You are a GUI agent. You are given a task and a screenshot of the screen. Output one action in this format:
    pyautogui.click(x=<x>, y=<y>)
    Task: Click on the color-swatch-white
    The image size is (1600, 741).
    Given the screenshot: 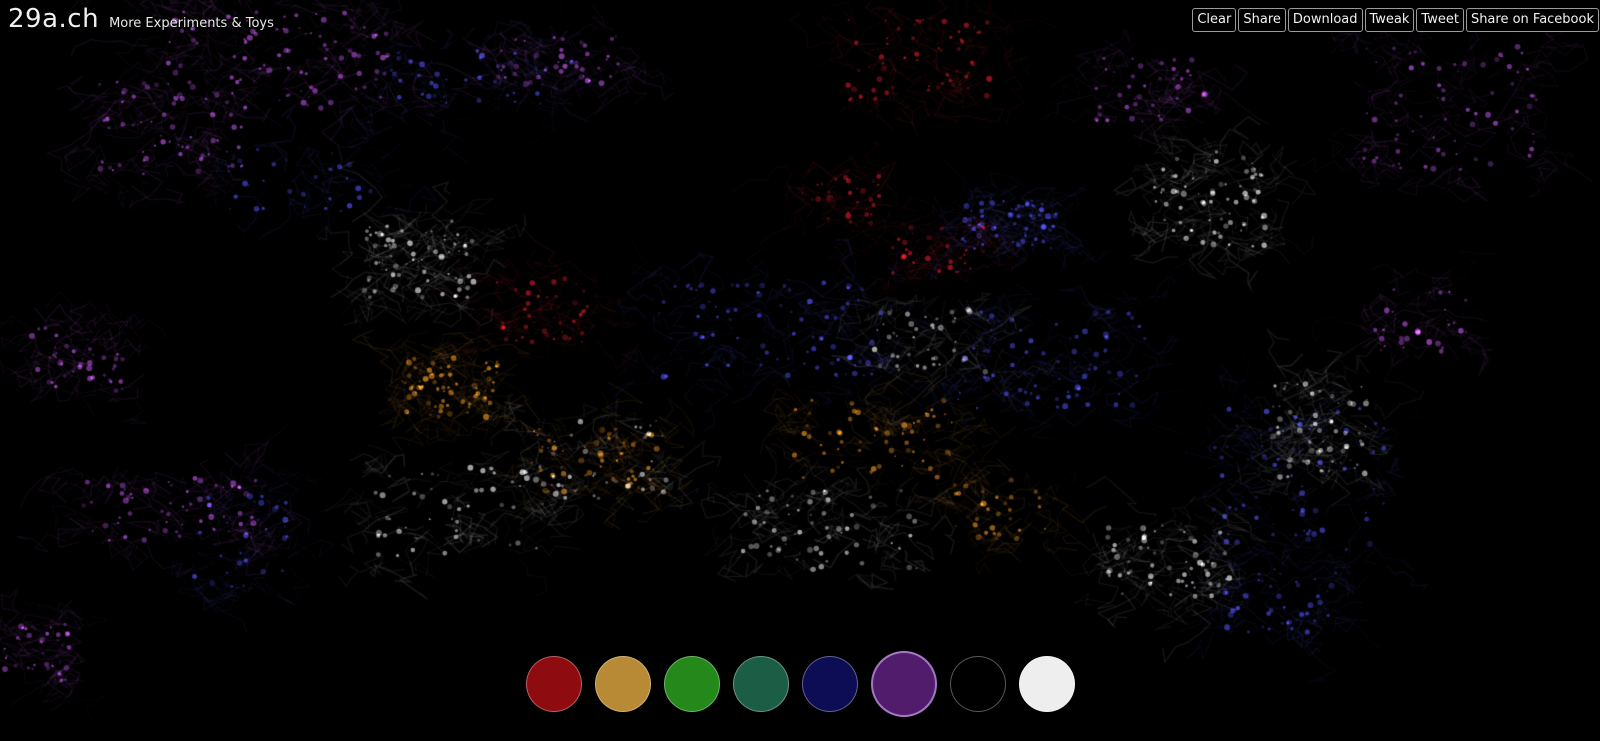 What is the action you would take?
    pyautogui.click(x=1046, y=684)
    